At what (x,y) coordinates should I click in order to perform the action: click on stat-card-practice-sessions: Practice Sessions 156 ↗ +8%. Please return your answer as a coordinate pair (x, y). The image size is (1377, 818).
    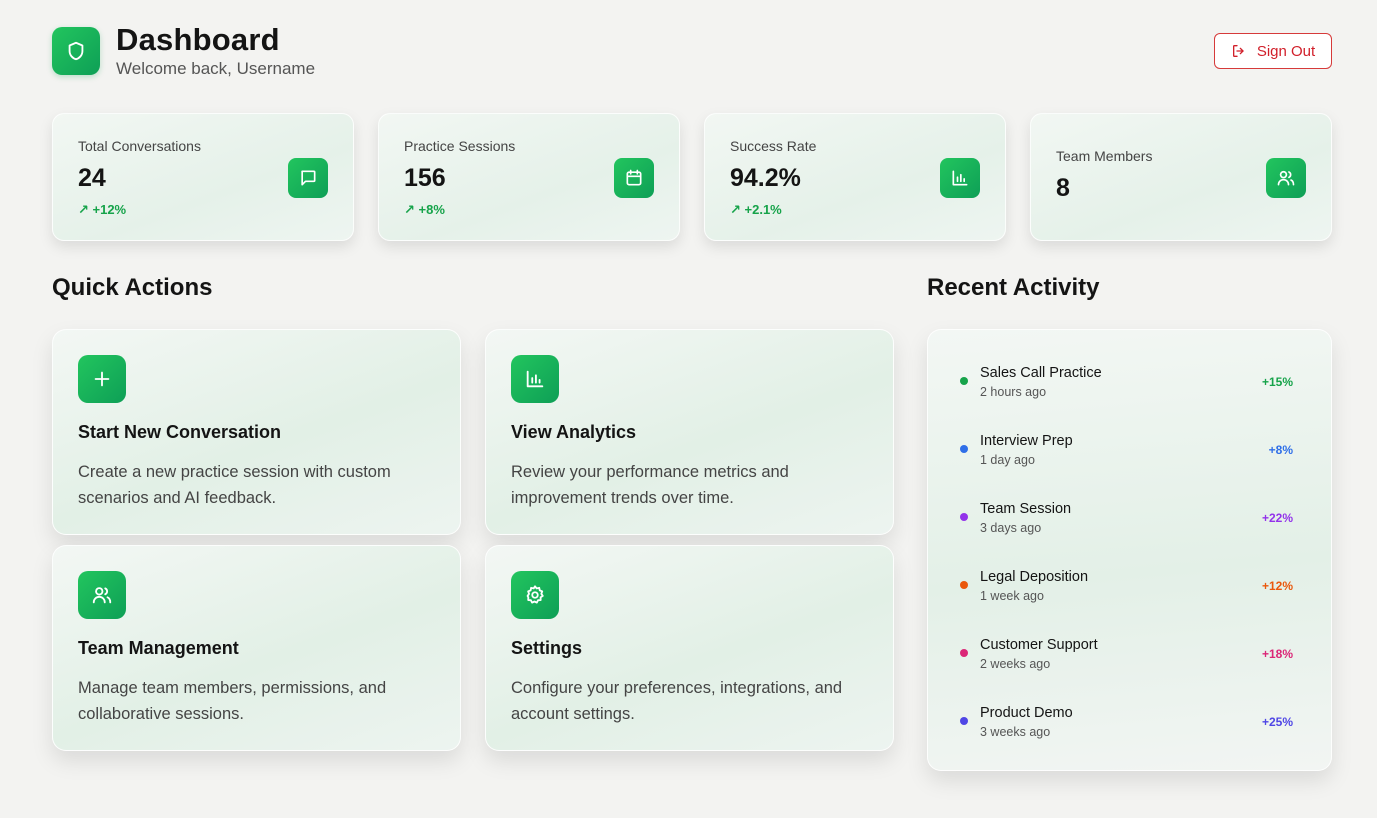
    Looking at the image, I should click on (529, 177).